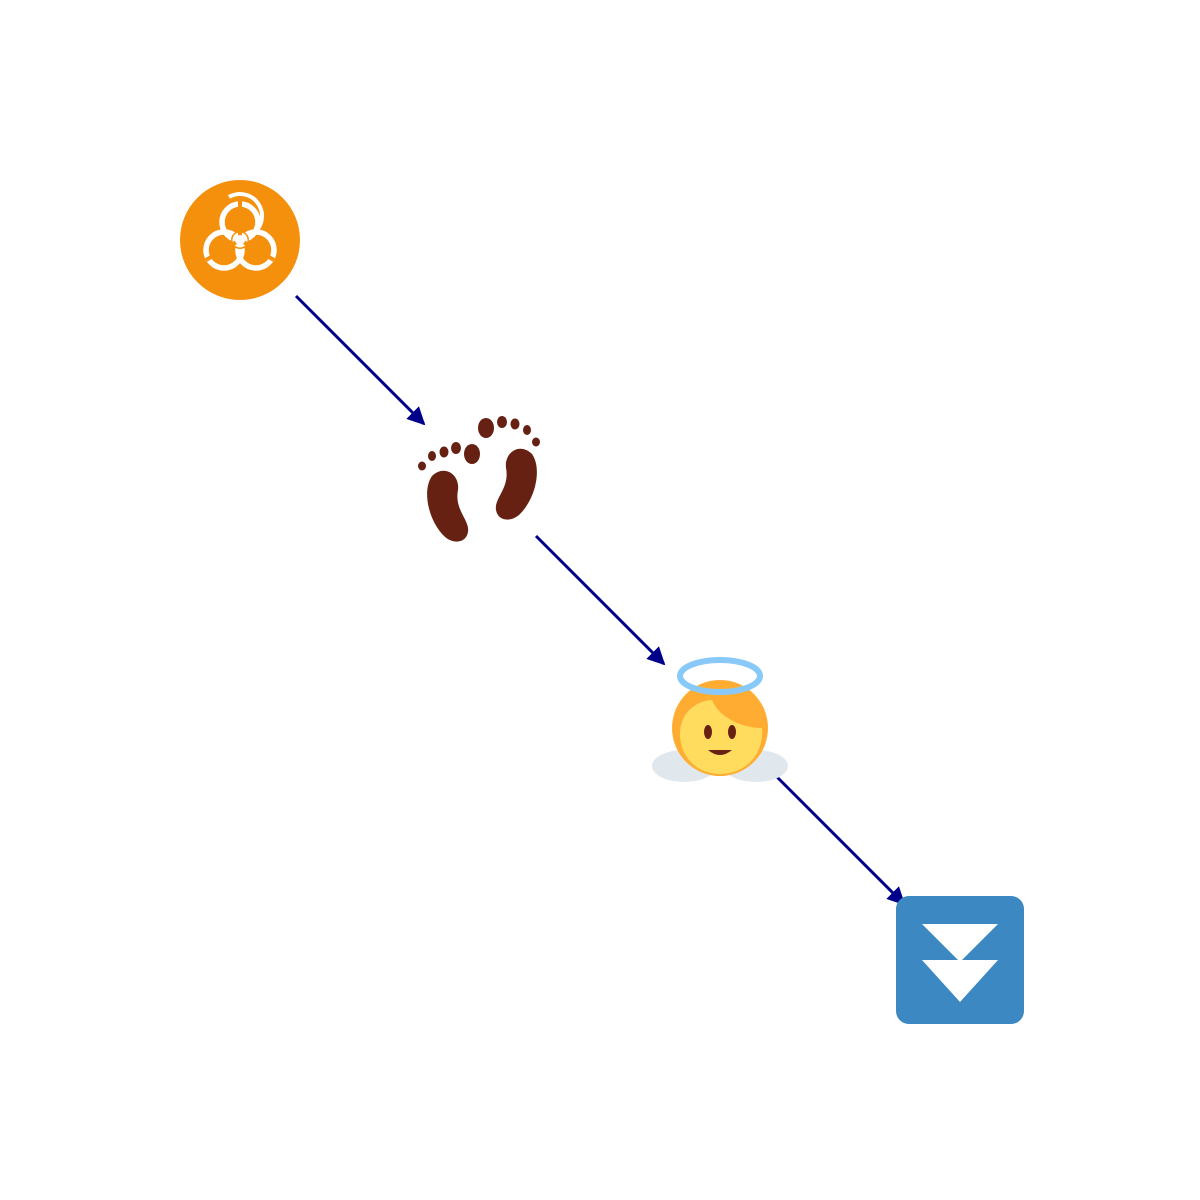 The height and width of the screenshot is (1200, 1200). Describe the element at coordinates (479, 479) in the screenshot. I see `footprints-icon` at that location.